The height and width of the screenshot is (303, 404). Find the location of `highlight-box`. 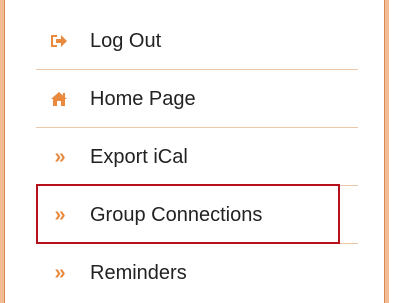

highlight-box is located at coordinates (188, 214).